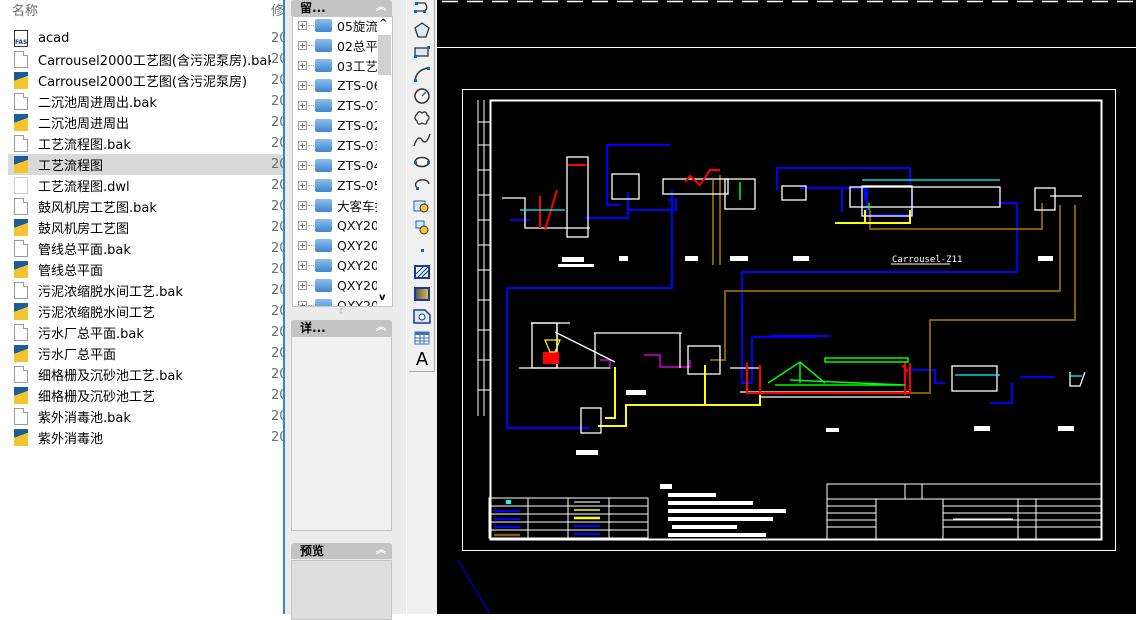 The width and height of the screenshot is (1136, 620). I want to click on insert-block-icon, so click(422, 206).